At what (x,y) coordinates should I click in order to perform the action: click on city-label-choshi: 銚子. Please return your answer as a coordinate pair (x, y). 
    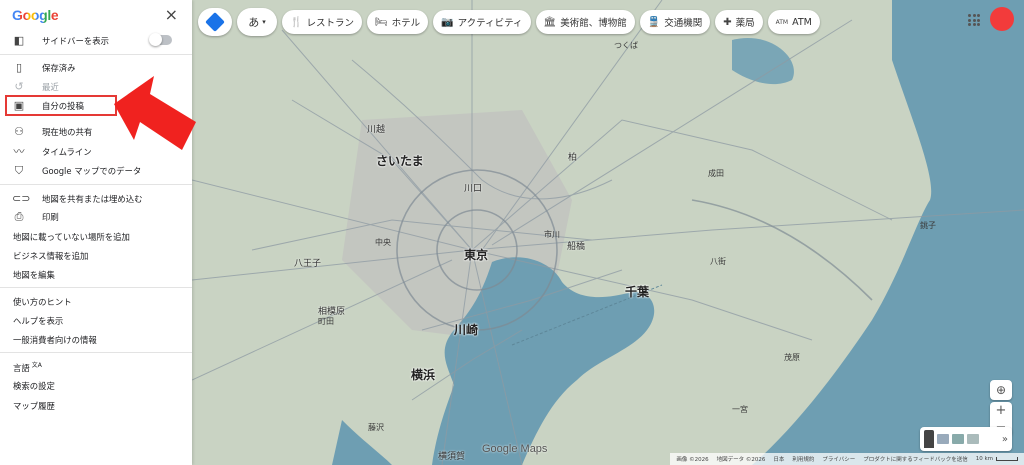
    Looking at the image, I should click on (928, 225).